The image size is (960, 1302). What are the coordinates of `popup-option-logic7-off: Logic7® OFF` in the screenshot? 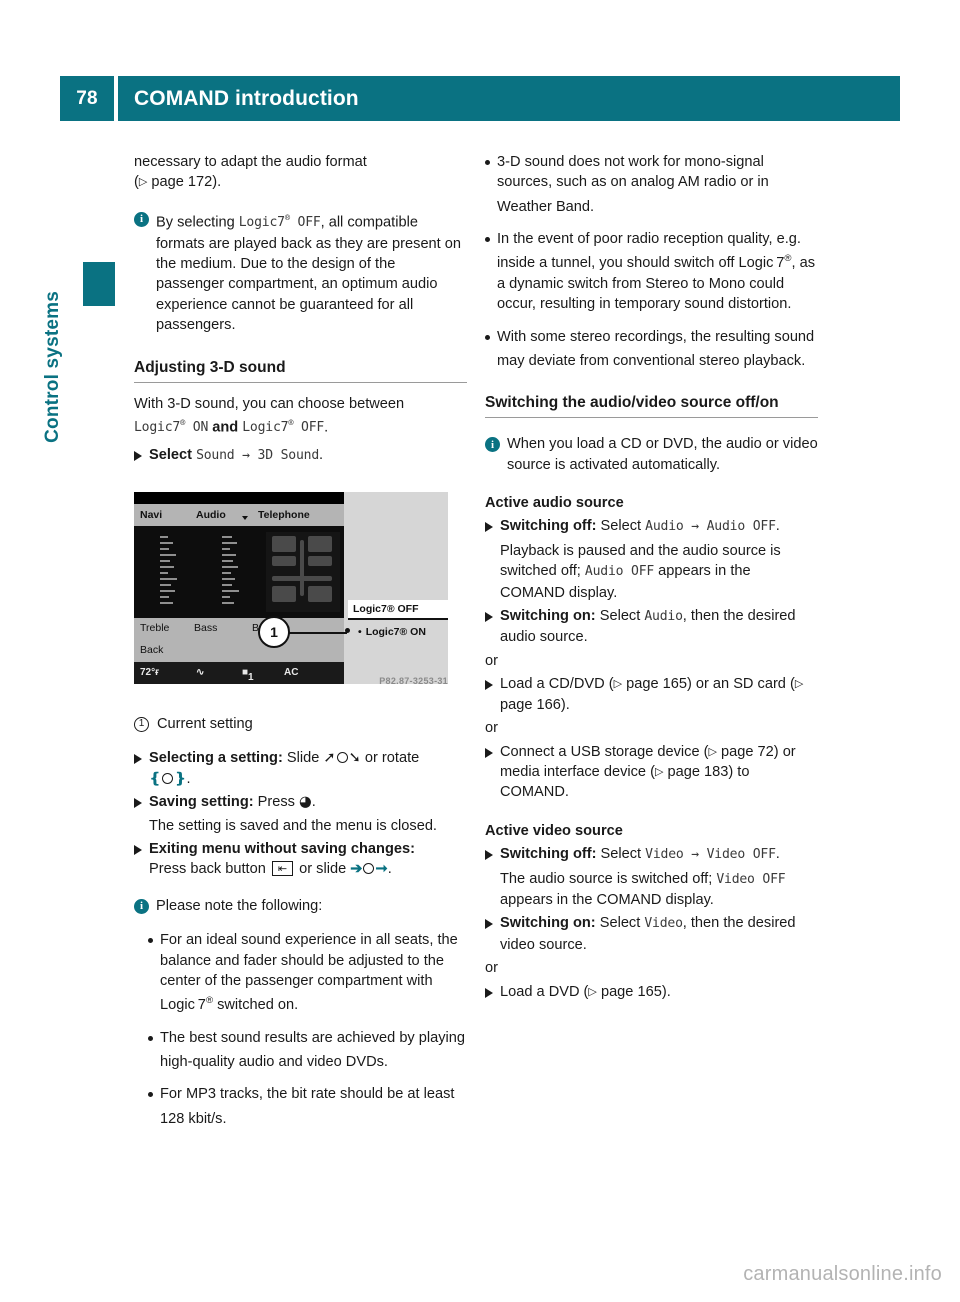 It's located at (398, 610).